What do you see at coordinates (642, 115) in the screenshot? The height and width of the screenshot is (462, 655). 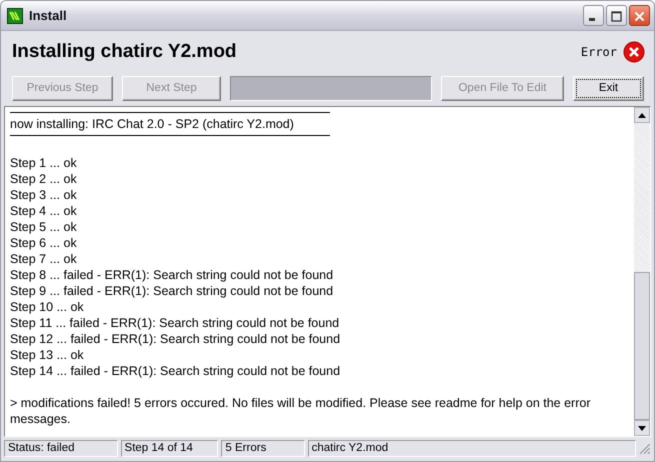 I see `up-arrow-icon` at bounding box center [642, 115].